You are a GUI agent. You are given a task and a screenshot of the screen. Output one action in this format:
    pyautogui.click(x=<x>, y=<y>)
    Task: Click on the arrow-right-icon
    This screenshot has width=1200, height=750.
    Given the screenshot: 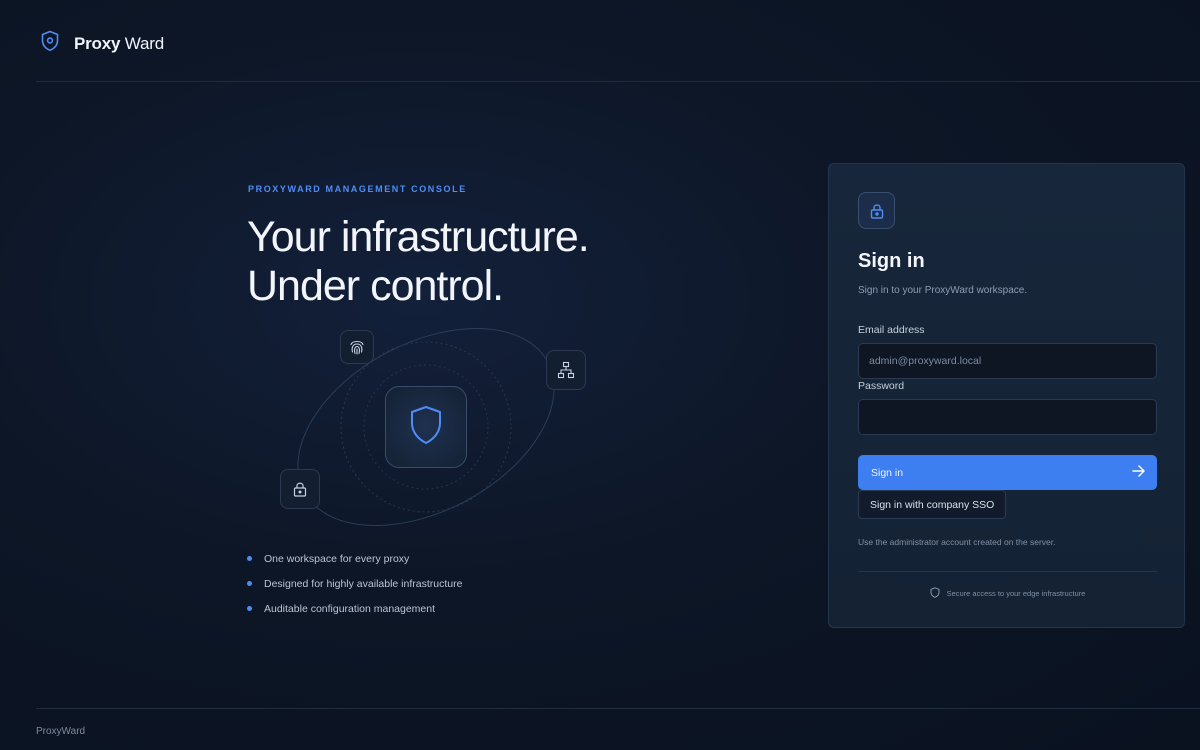 What is the action you would take?
    pyautogui.click(x=1138, y=472)
    